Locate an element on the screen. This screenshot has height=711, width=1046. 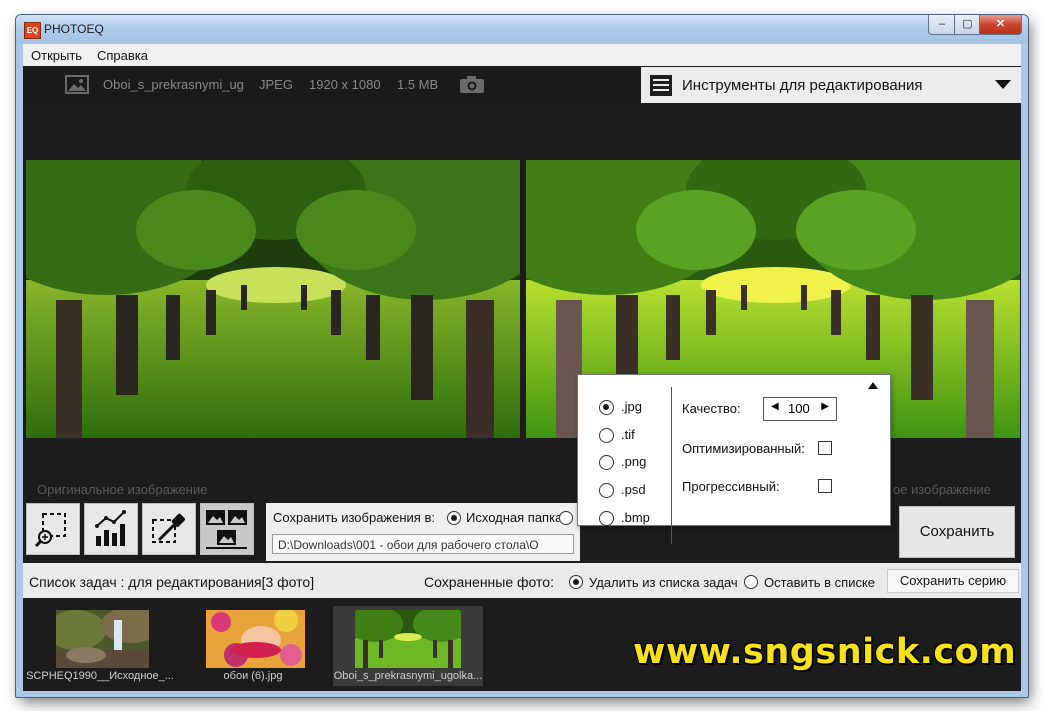
maximize-button: ▢ is located at coordinates (967, 25).